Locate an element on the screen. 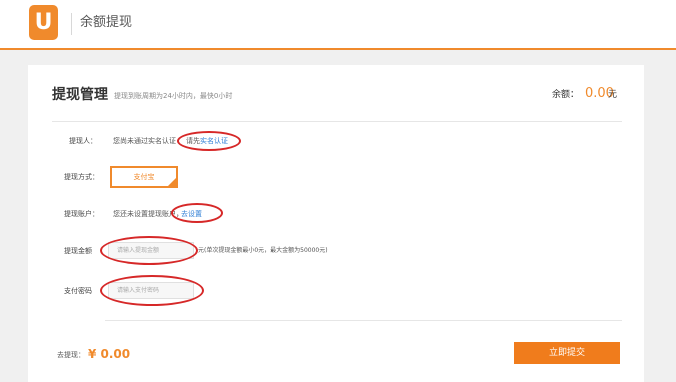 This screenshot has width=676, height=382. card-subtitle: 提现到账周期为24小时内，最快0小时 is located at coordinates (173, 96).